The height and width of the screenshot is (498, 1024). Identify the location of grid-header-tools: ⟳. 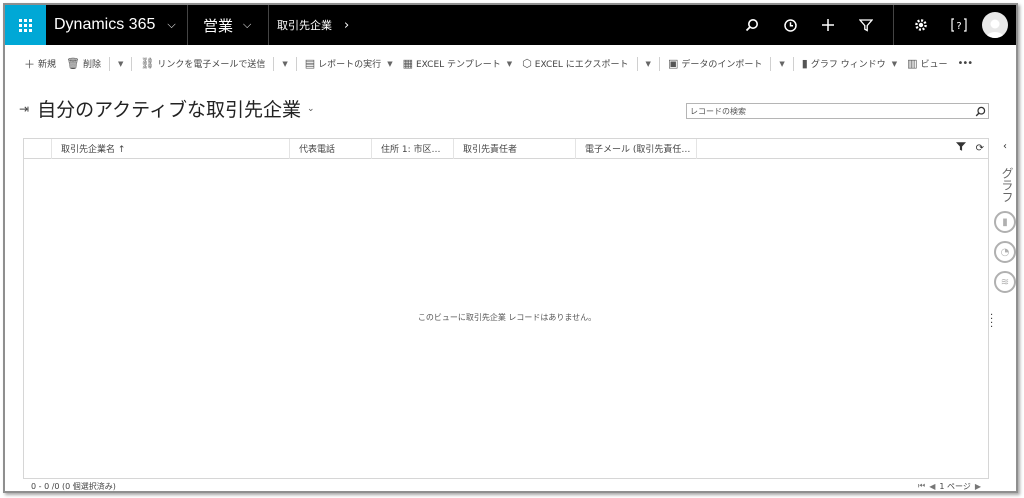
(965, 148).